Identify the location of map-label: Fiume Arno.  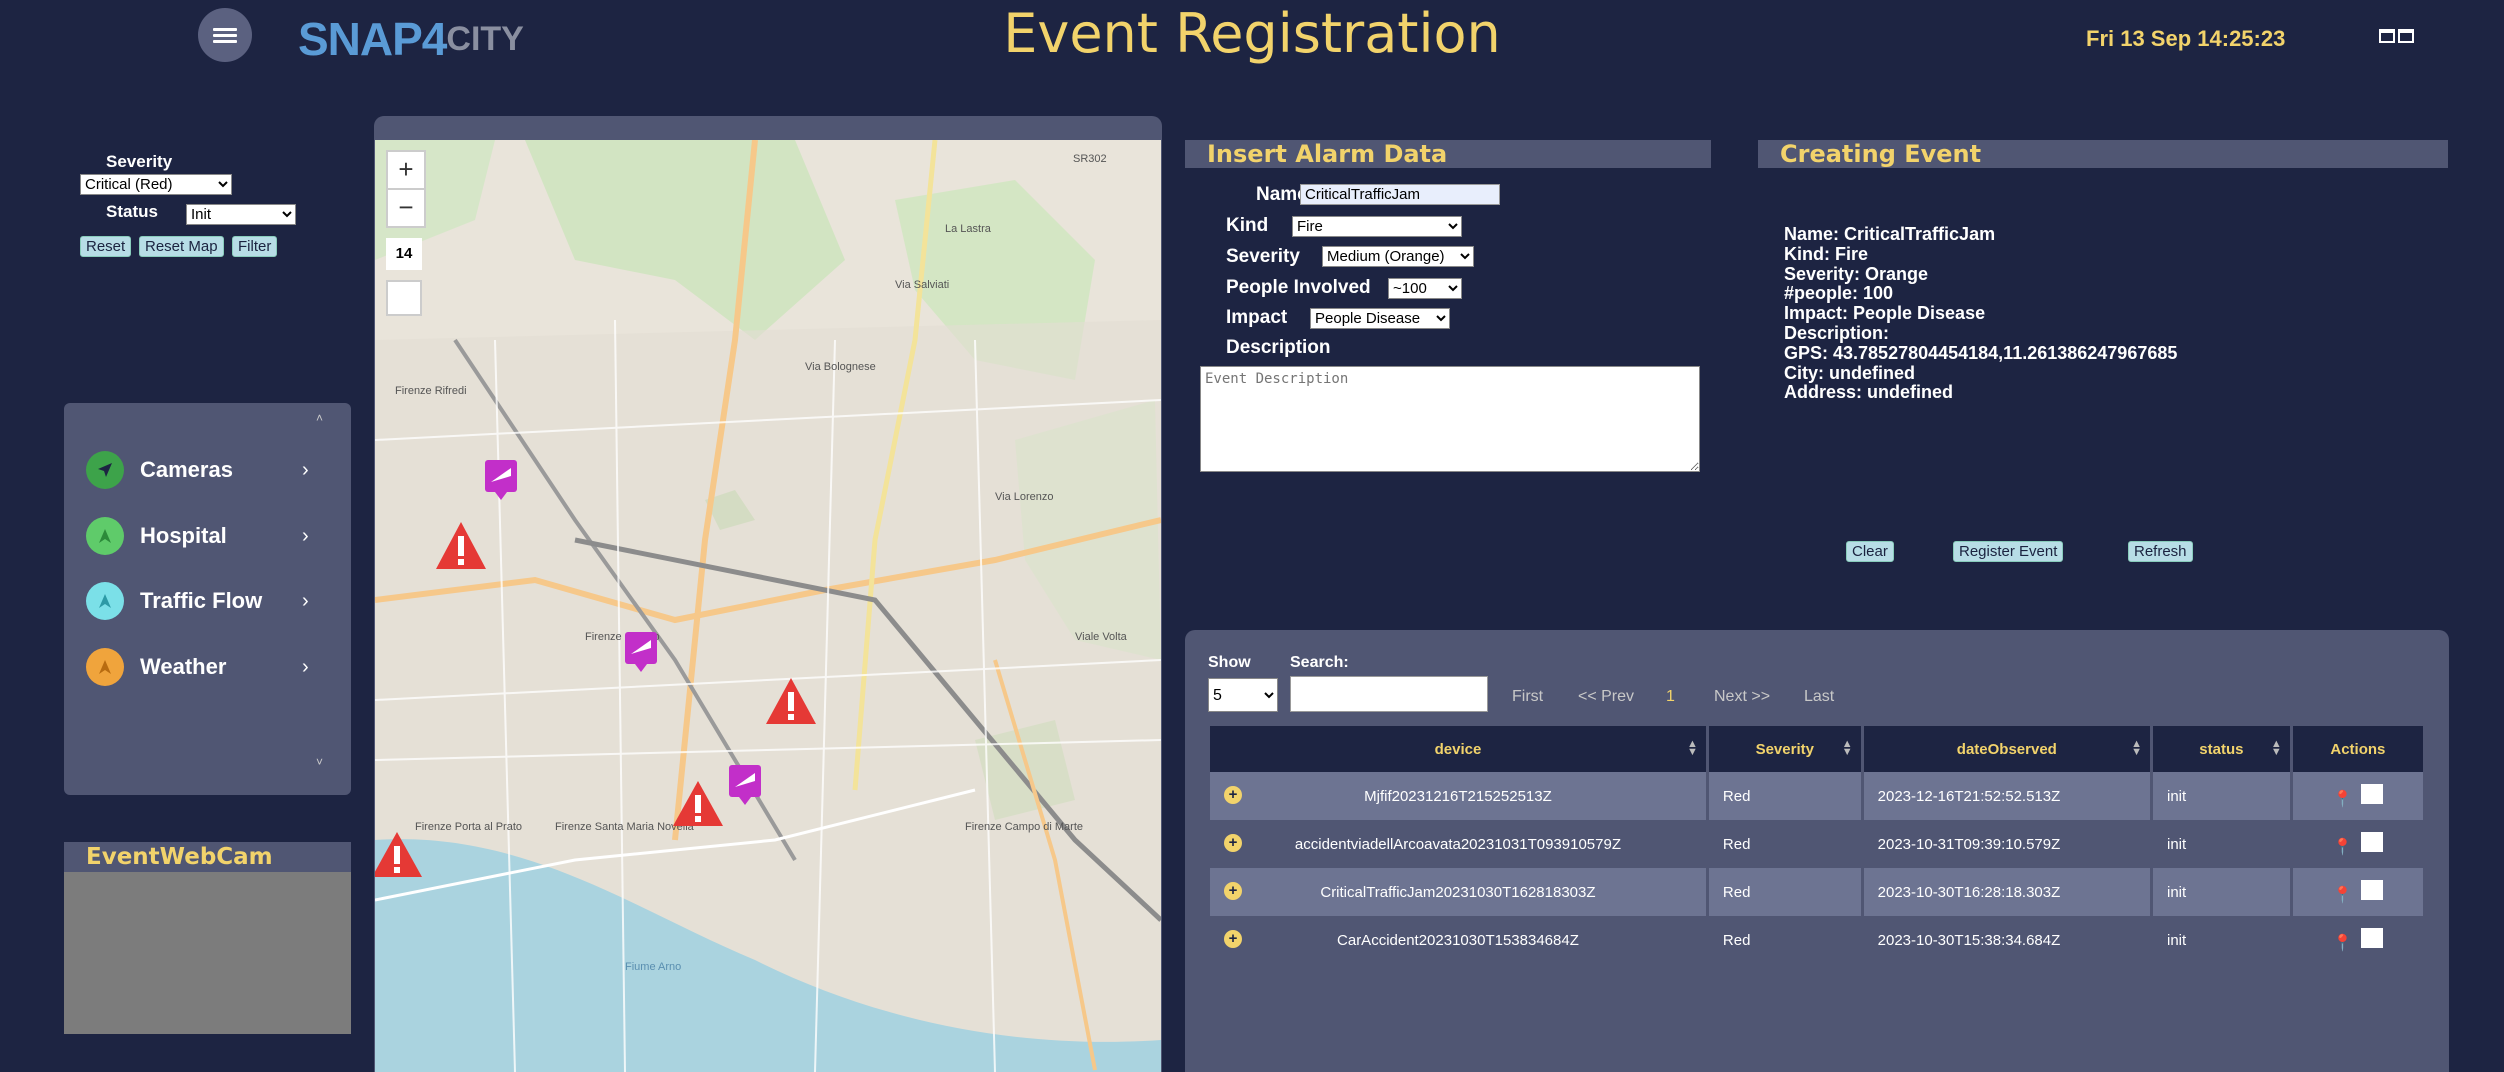
(653, 967).